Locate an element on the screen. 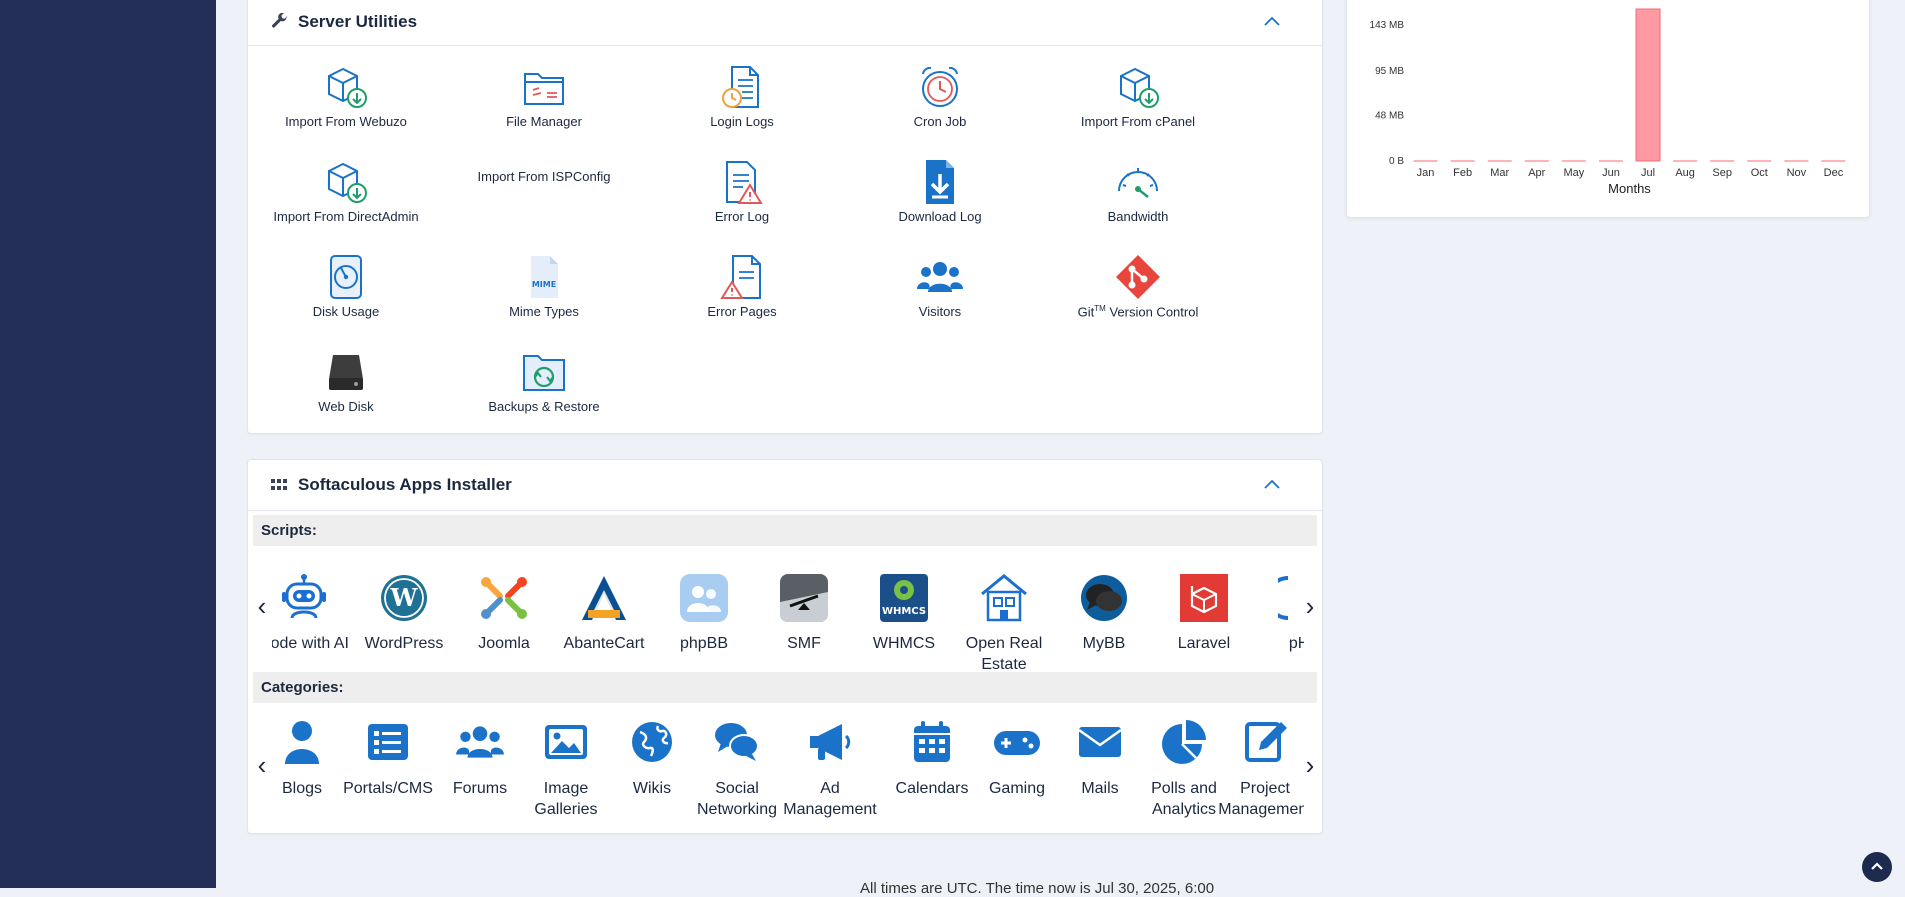  script-item: pHT is located at coordinates (1279, 613).